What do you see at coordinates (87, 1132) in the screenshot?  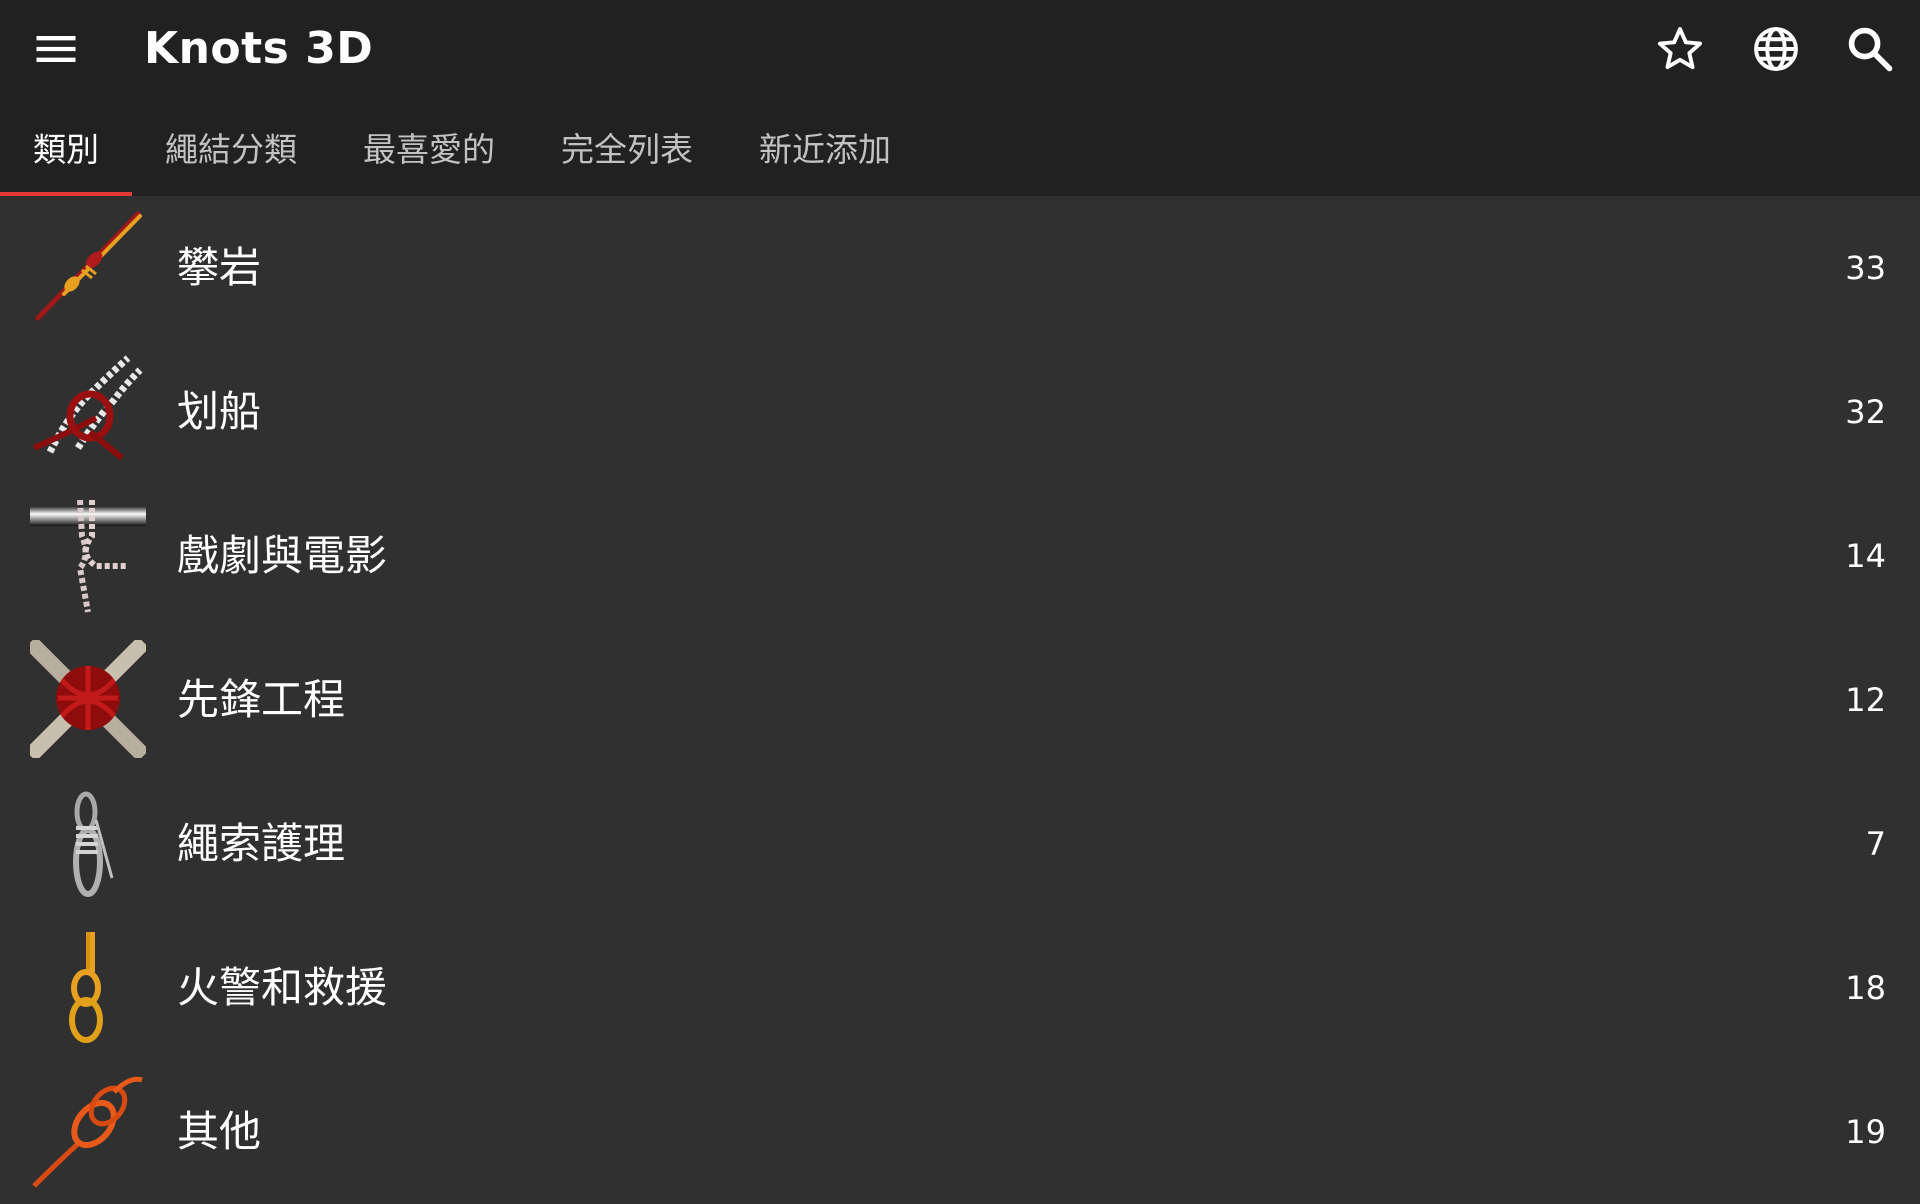 I see `other-knot-thumbnail` at bounding box center [87, 1132].